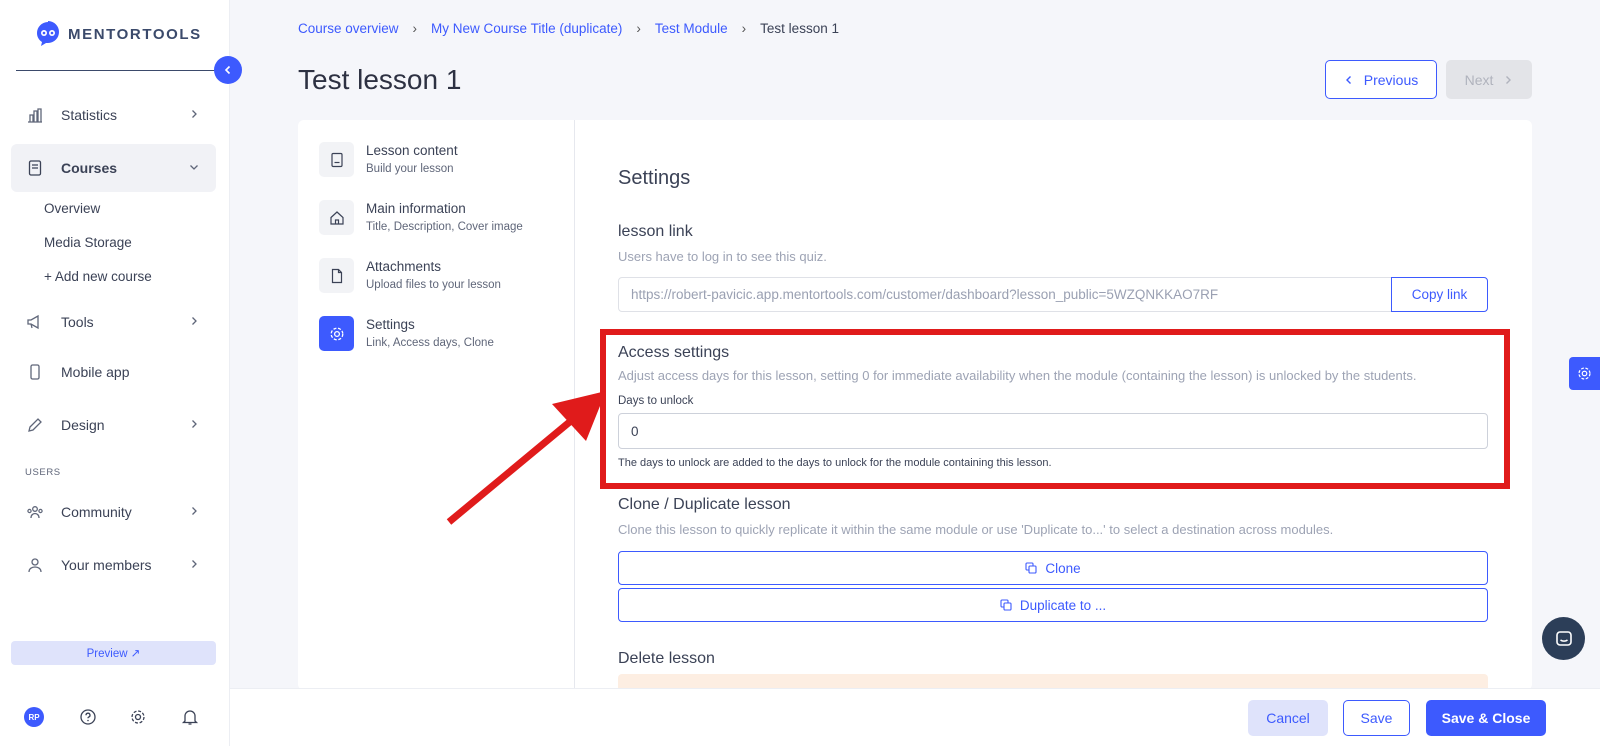  What do you see at coordinates (48, 33) in the screenshot?
I see `robot-logo-icon` at bounding box center [48, 33].